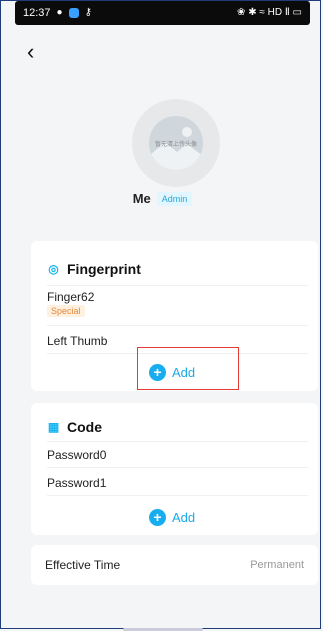  Describe the element at coordinates (73, 13) in the screenshot. I see `app-icon` at that location.